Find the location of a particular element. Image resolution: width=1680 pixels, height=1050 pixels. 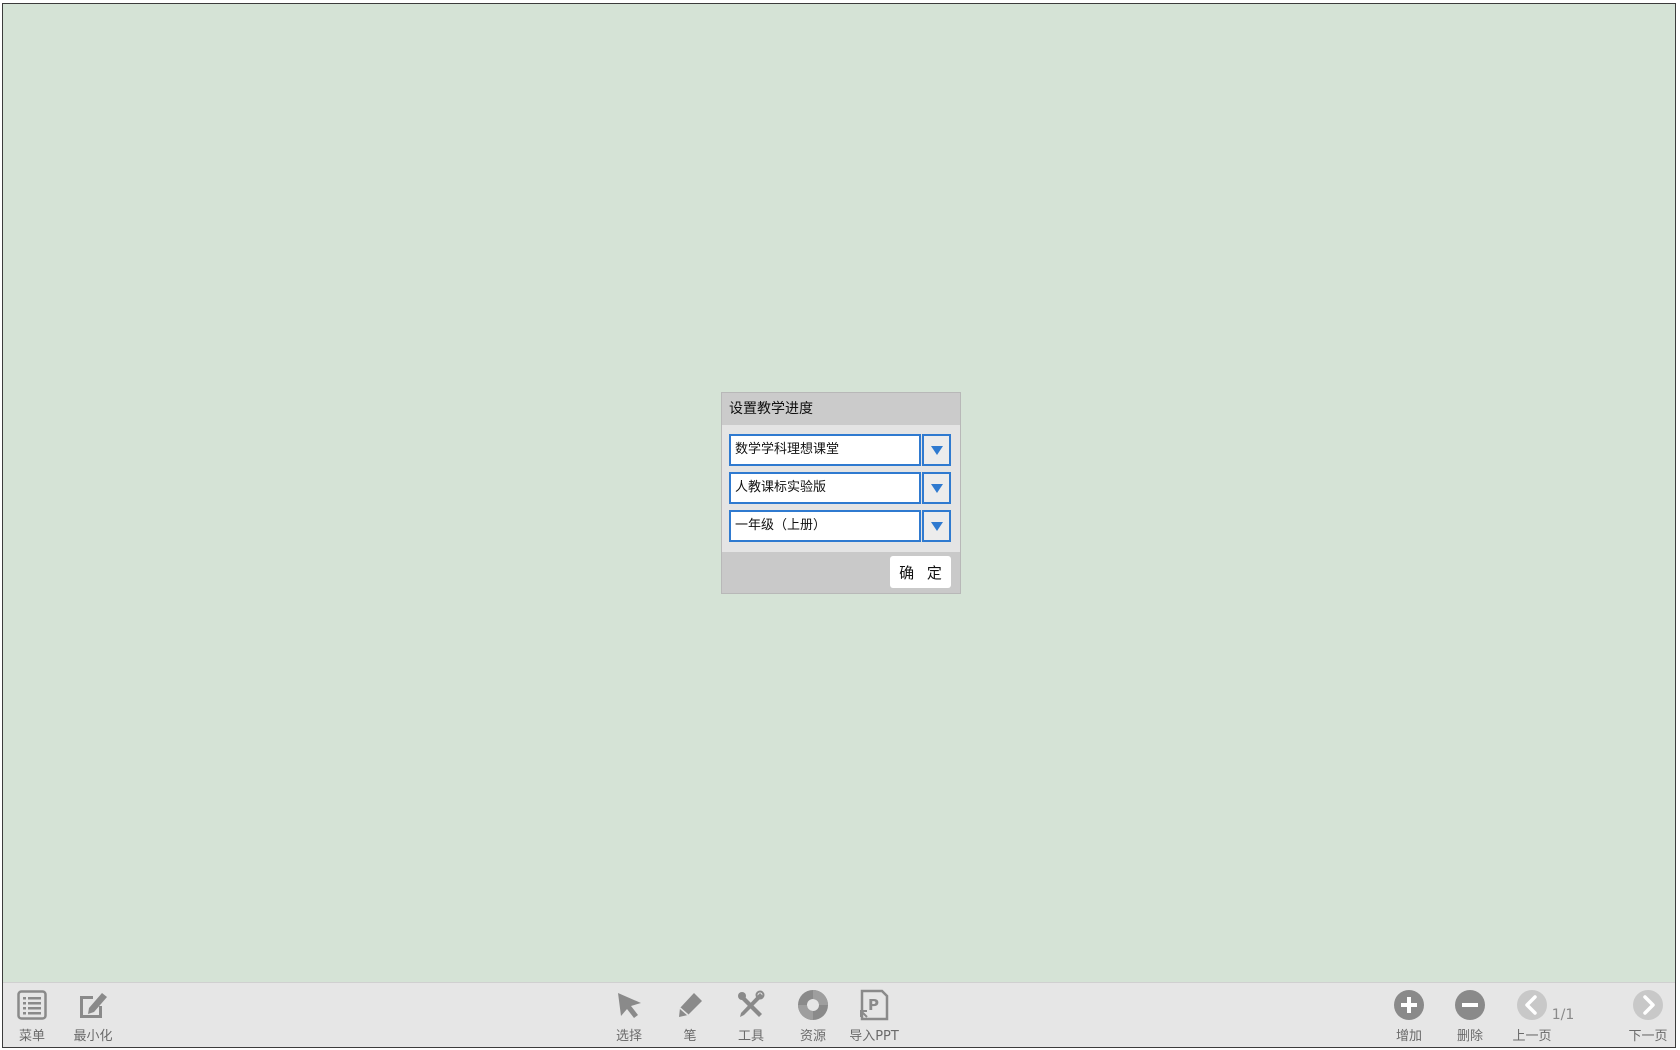

minimize-button: 最小化 is located at coordinates (93, 1016).